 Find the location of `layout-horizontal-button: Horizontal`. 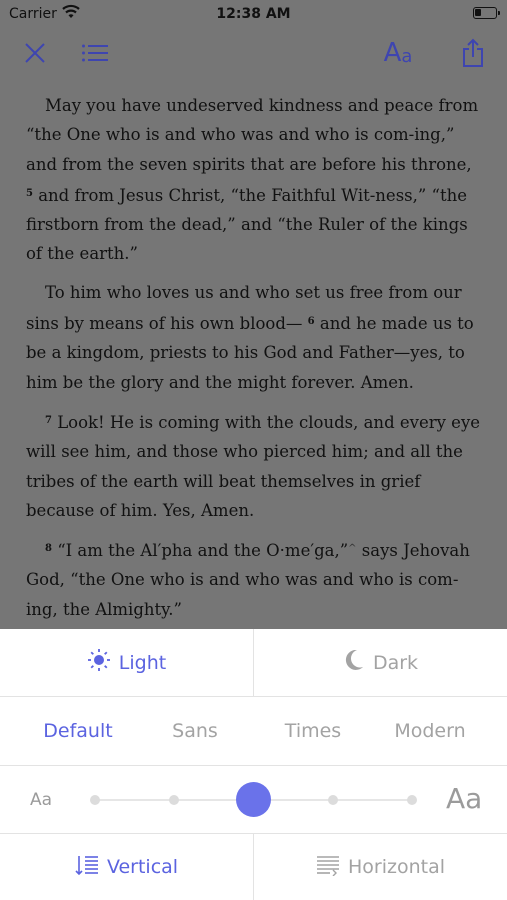

layout-horizontal-button: Horizontal is located at coordinates (380, 867).